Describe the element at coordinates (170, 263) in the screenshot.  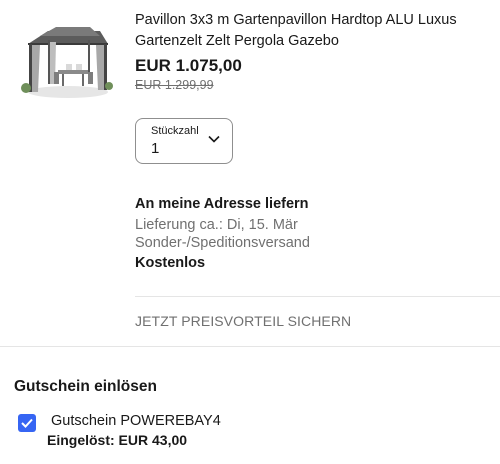
I see `shipping-cost: Kostenlos` at that location.